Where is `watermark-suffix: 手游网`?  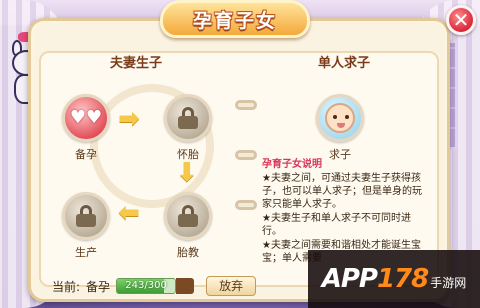 watermark-suffix: 手游网 is located at coordinates (448, 282).